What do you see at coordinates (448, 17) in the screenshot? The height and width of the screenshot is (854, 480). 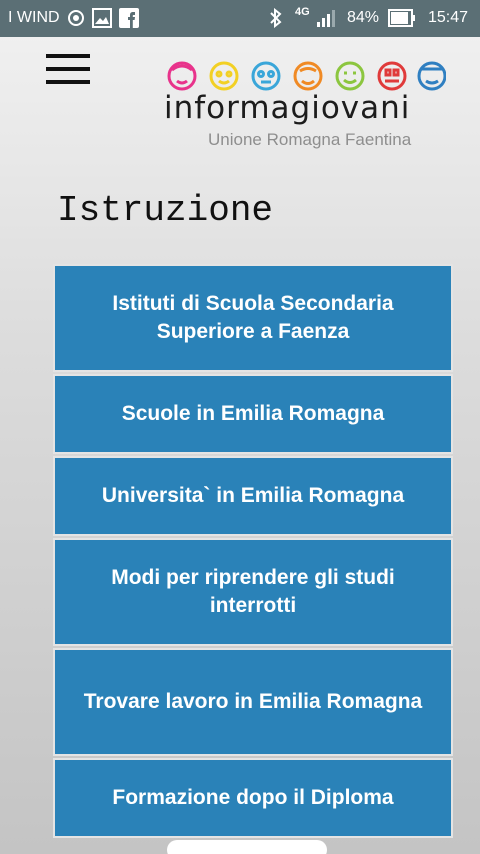 I see `clock: 15:47` at bounding box center [448, 17].